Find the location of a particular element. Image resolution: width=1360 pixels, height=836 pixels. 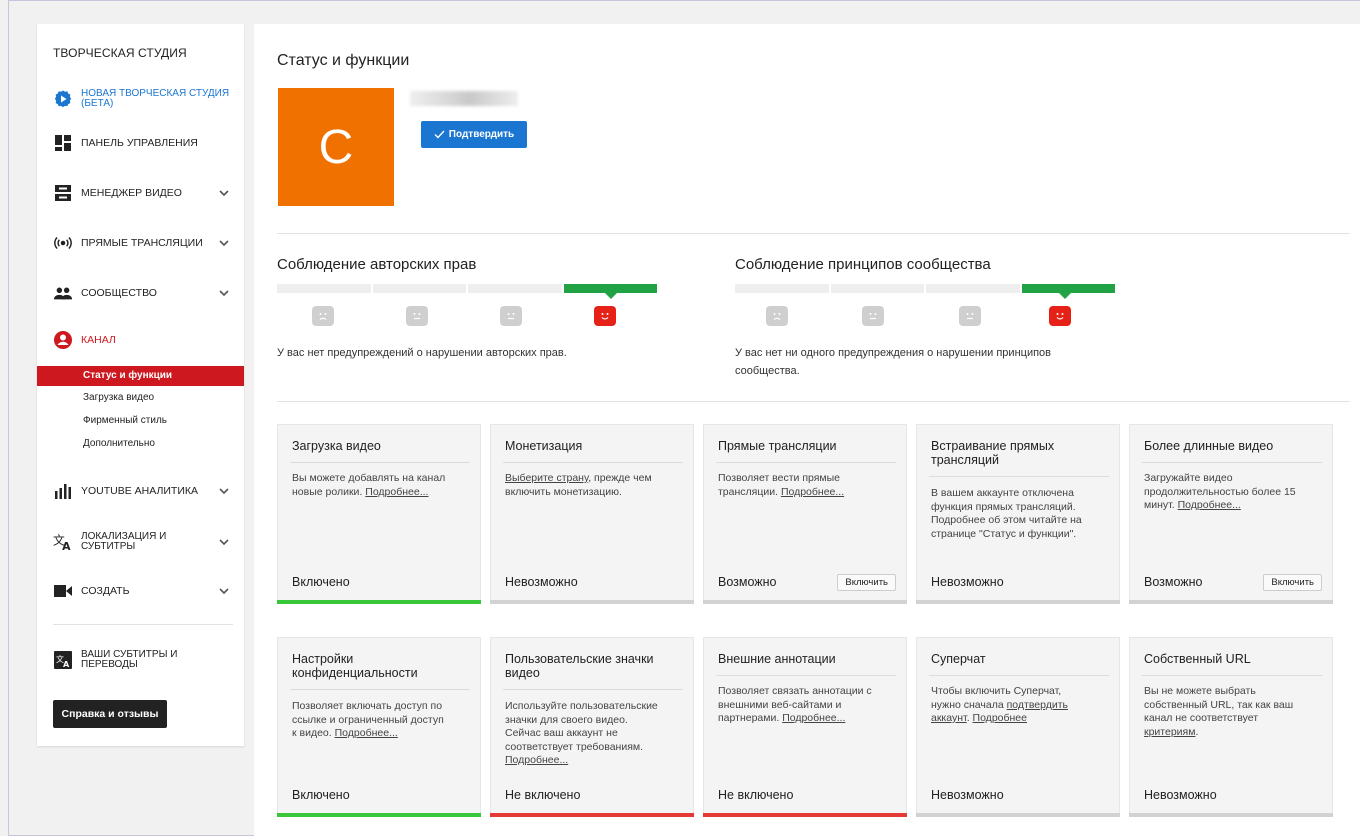

sidebar-item-channel: КАНАЛ is located at coordinates (140, 340).